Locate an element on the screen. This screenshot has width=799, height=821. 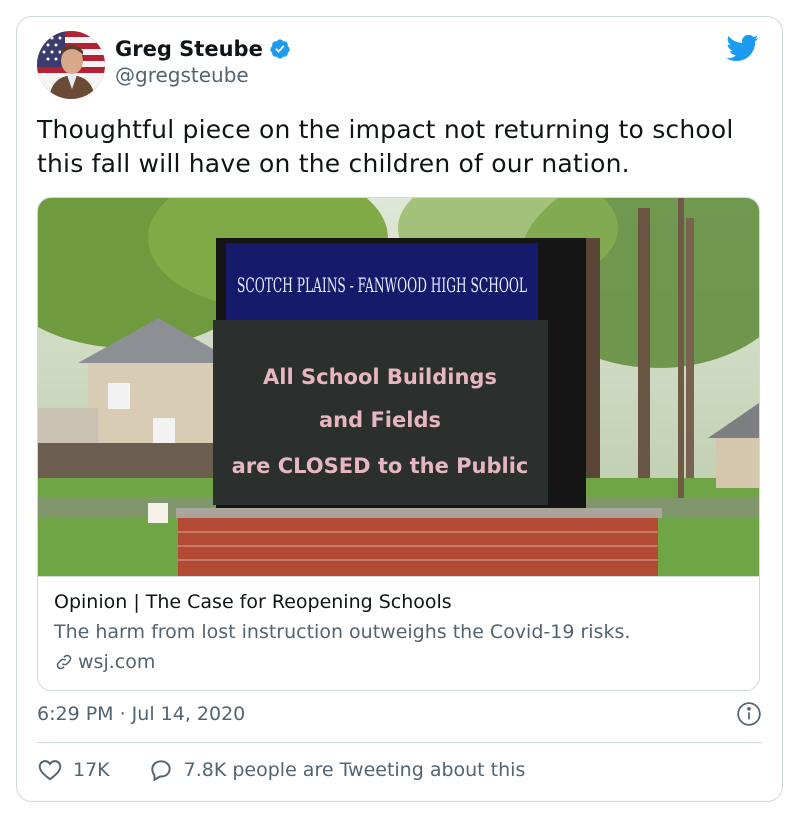
avatar is located at coordinates (71, 65).